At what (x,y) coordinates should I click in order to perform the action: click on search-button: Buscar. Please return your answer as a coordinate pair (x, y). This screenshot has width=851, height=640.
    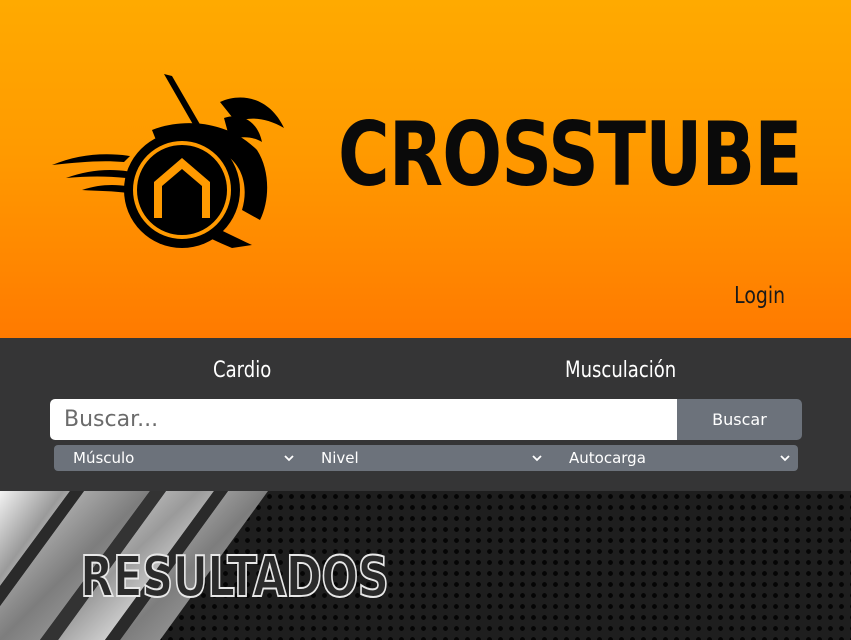
    Looking at the image, I should click on (739, 419).